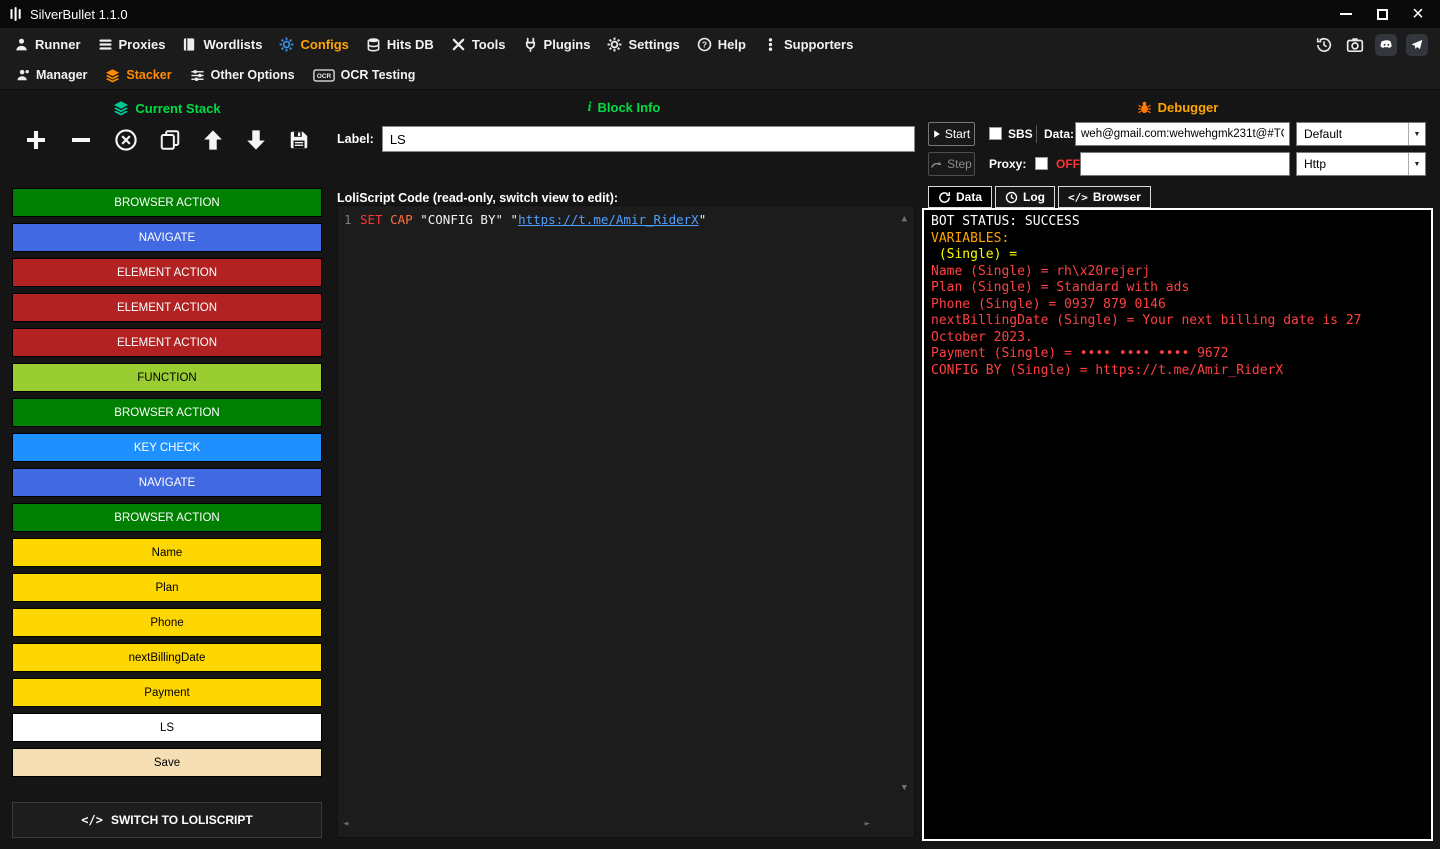 The height and width of the screenshot is (849, 1440). I want to click on data-label: Data:, so click(1059, 134).